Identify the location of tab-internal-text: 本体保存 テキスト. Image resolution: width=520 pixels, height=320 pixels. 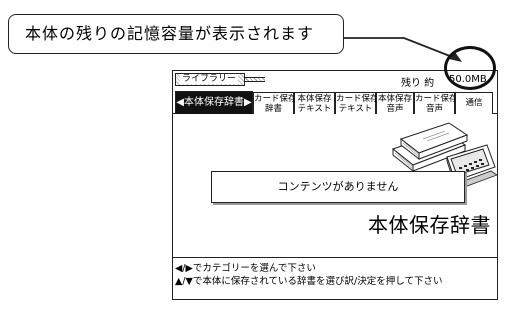
(314, 103).